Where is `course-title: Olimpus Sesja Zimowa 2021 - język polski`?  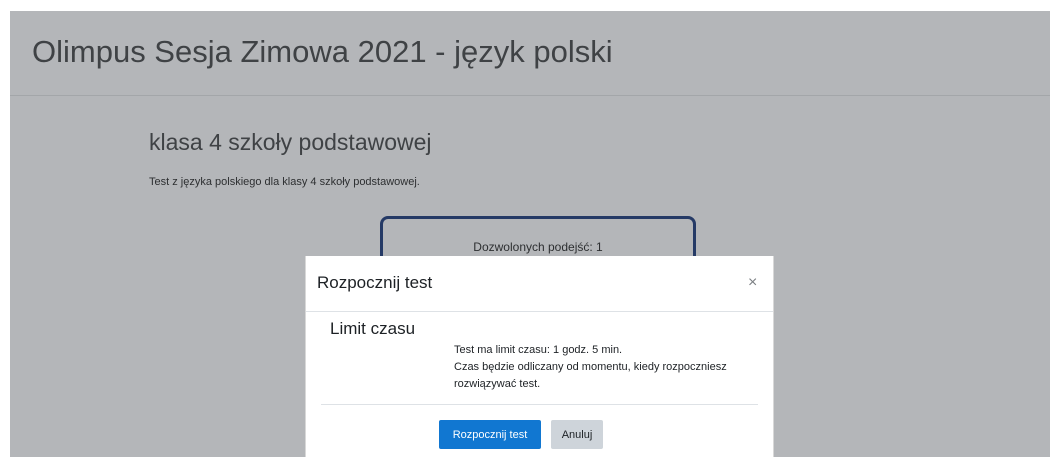 course-title: Olimpus Sesja Zimowa 2021 - język polski is located at coordinates (322, 51).